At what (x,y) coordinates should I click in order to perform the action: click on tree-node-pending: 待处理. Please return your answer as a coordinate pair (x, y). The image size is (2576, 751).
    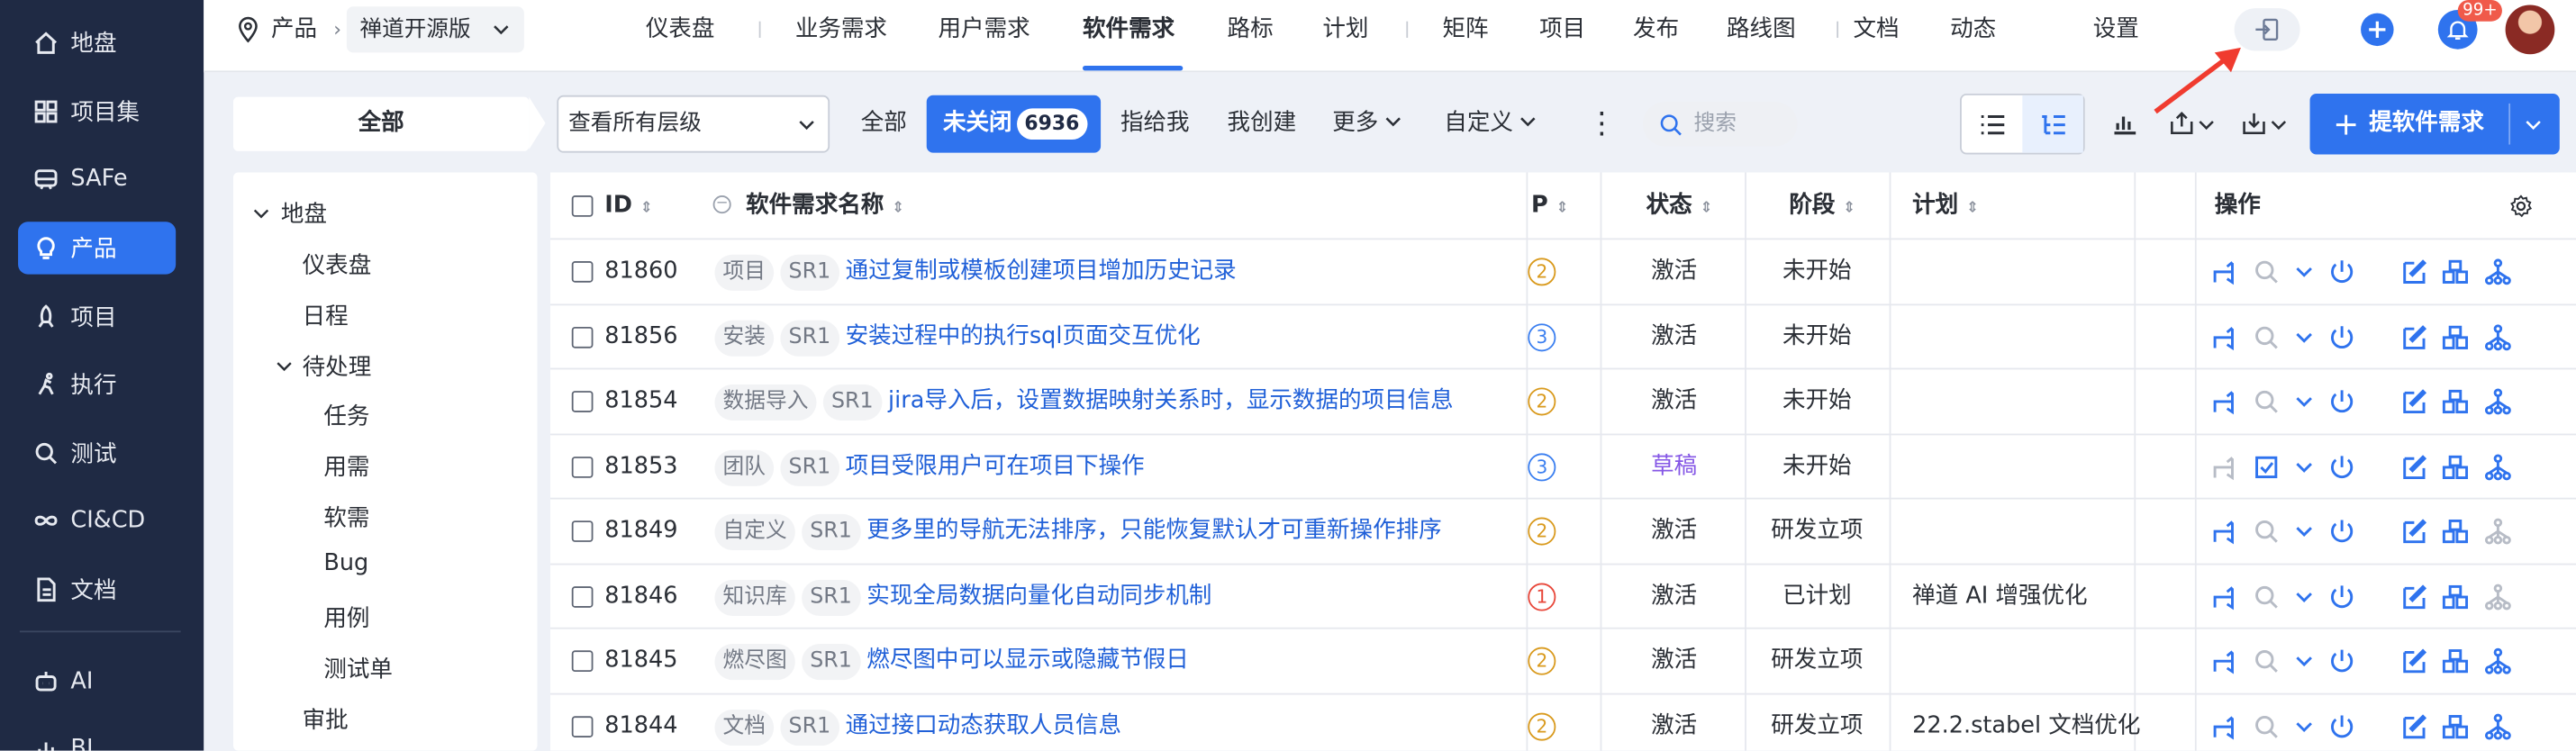
    Looking at the image, I should click on (337, 366).